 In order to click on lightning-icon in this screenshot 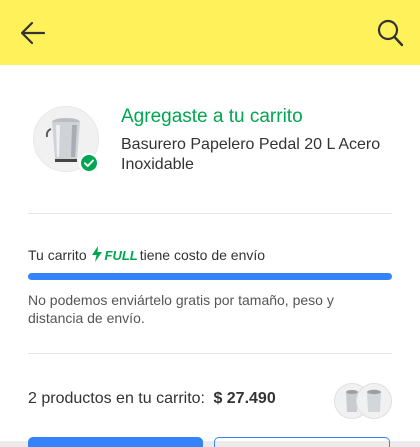, I will do `click(96, 254)`.